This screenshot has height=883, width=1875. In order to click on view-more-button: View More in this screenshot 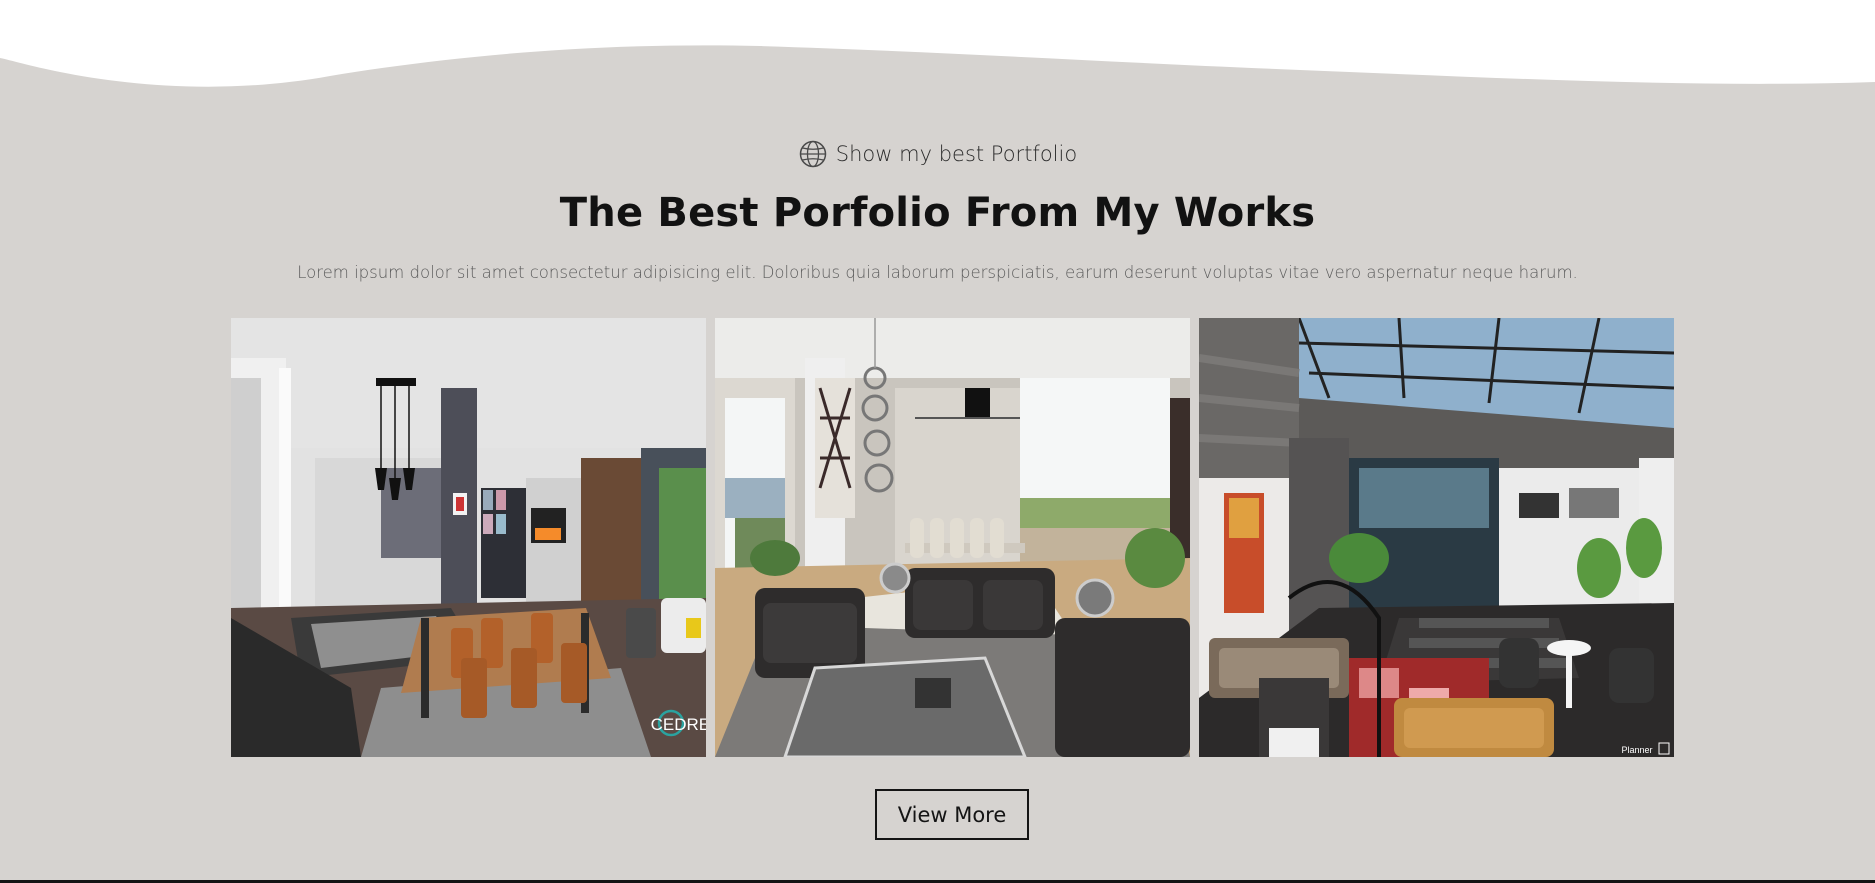, I will do `click(952, 814)`.